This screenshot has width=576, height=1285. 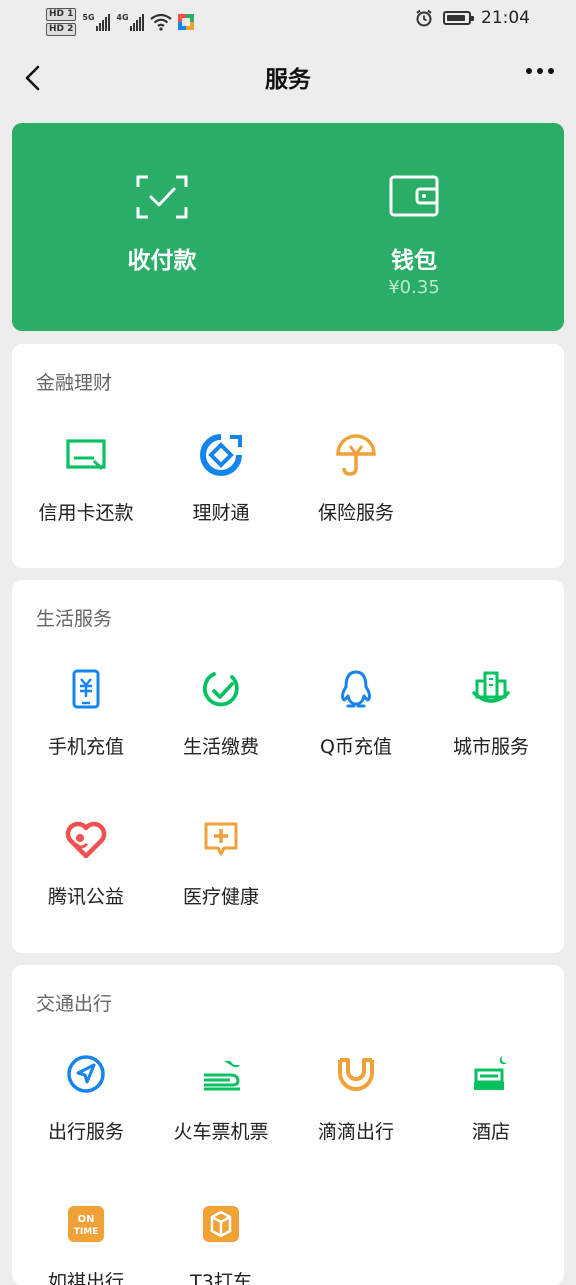 What do you see at coordinates (221, 689) in the screenshot?
I see `bill-pay-icon` at bounding box center [221, 689].